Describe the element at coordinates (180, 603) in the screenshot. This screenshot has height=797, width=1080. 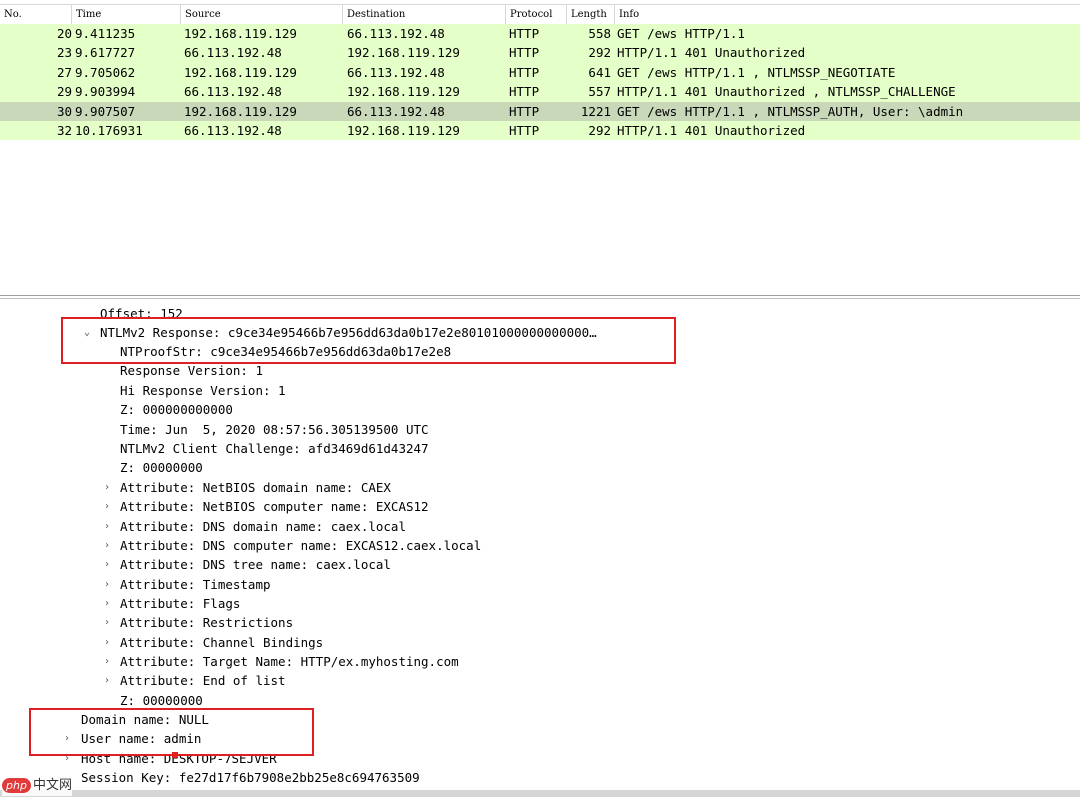
I see `detail-attribute: Attribute: Flags` at that location.